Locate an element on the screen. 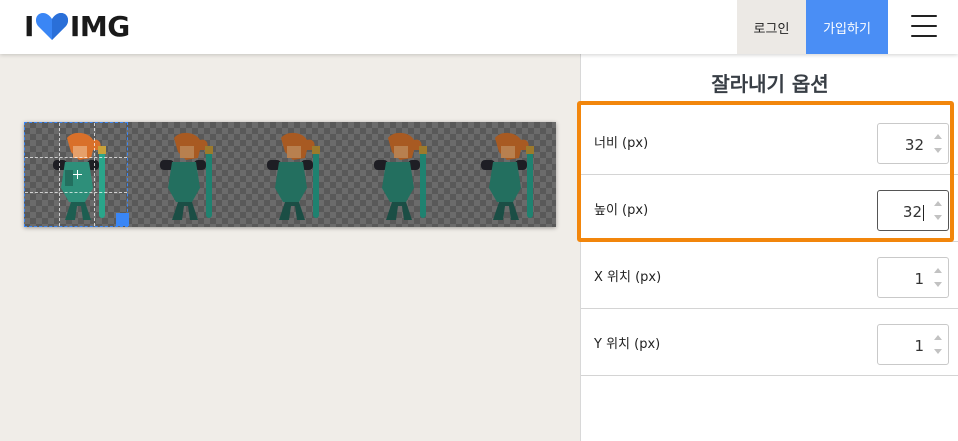 The height and width of the screenshot is (441, 958). x-position-value: 1 is located at coordinates (919, 279).